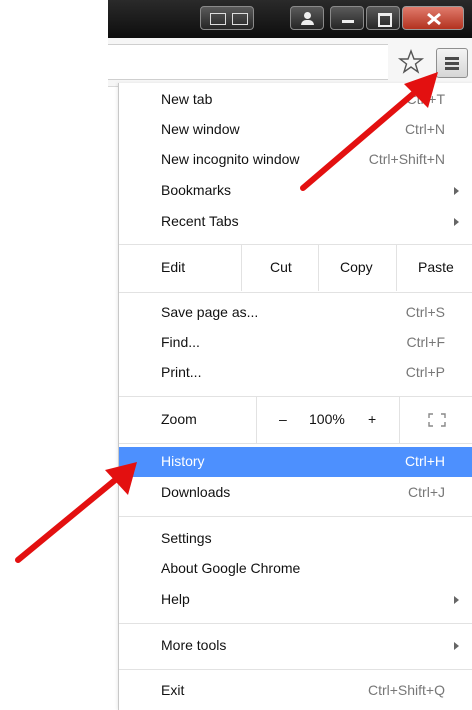 The image size is (472, 710). What do you see at coordinates (194, 645) in the screenshot?
I see `menu-item-label: More tools` at bounding box center [194, 645].